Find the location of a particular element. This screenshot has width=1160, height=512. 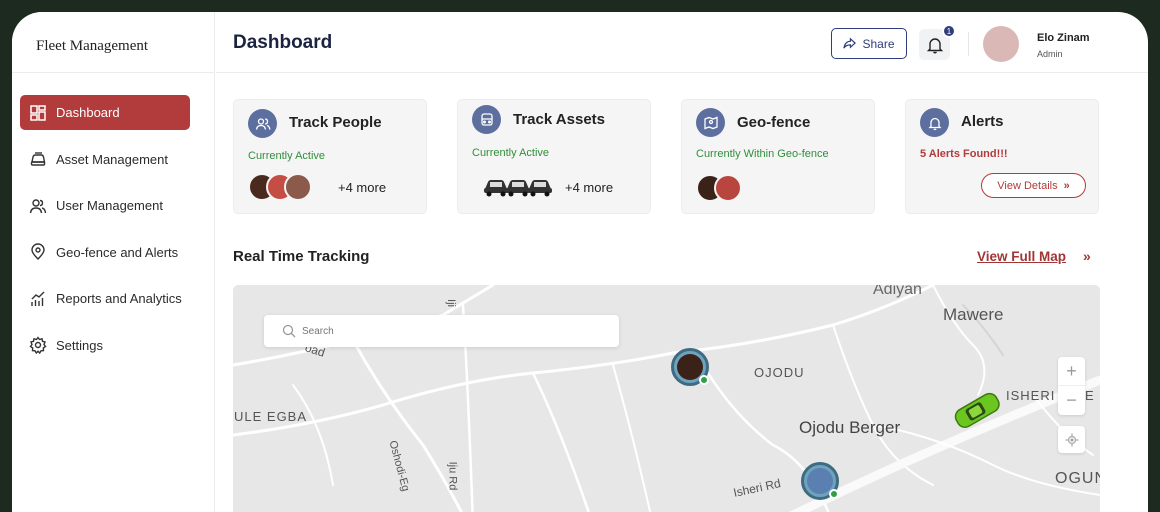

dashboard-icon is located at coordinates (38, 113).